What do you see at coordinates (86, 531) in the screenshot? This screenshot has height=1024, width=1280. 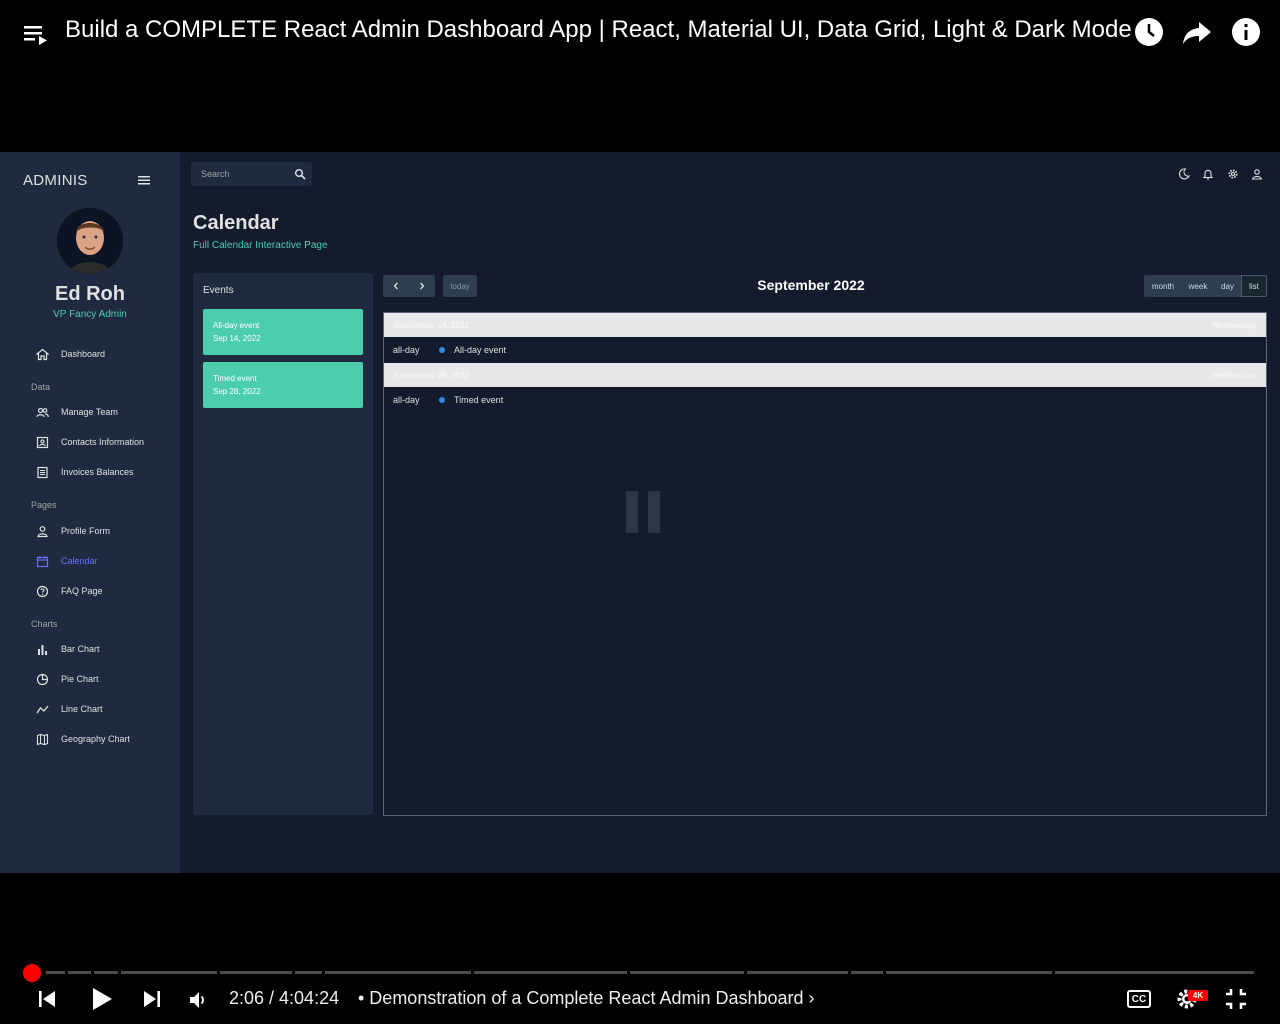 I see `sidebar-item-label: Profile Form` at bounding box center [86, 531].